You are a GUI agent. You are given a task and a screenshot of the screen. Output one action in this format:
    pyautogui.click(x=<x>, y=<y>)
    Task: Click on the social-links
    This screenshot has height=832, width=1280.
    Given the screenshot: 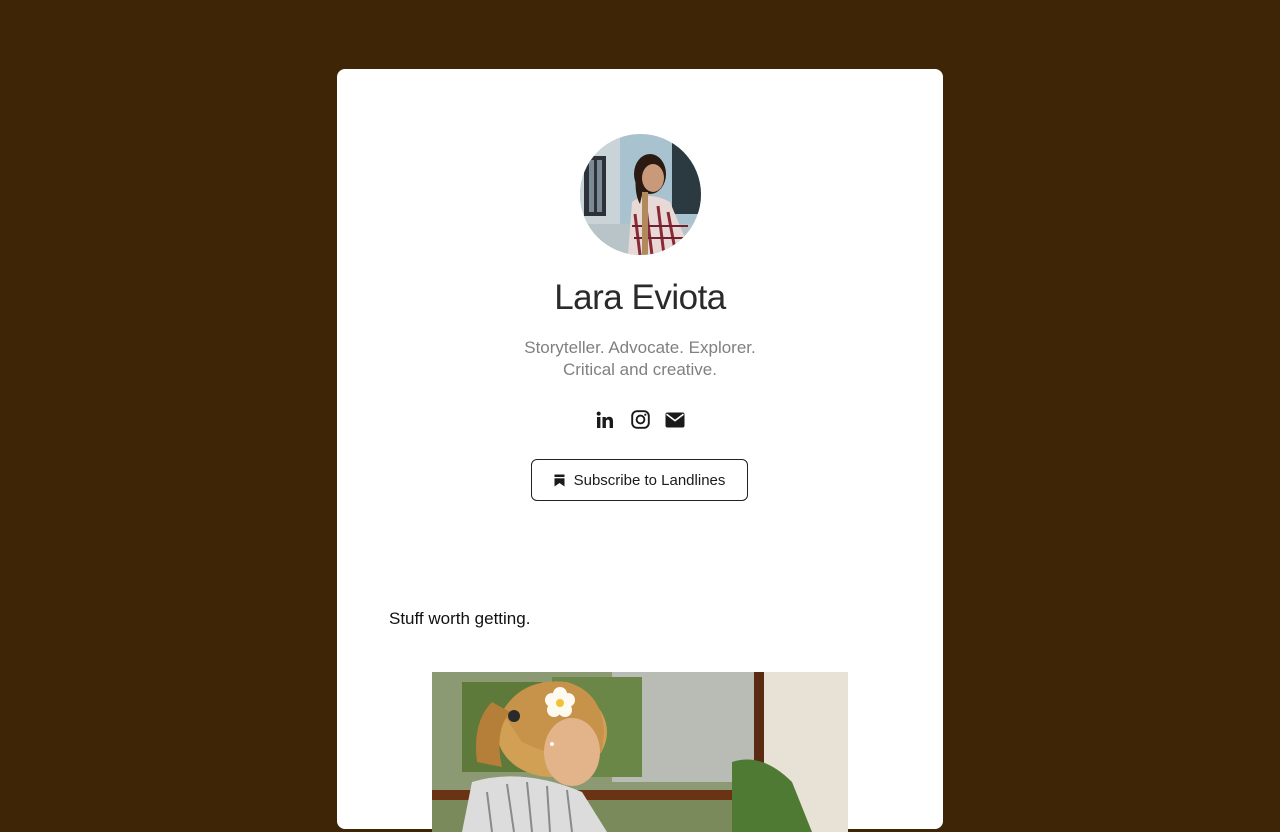 What is the action you would take?
    pyautogui.click(x=640, y=419)
    